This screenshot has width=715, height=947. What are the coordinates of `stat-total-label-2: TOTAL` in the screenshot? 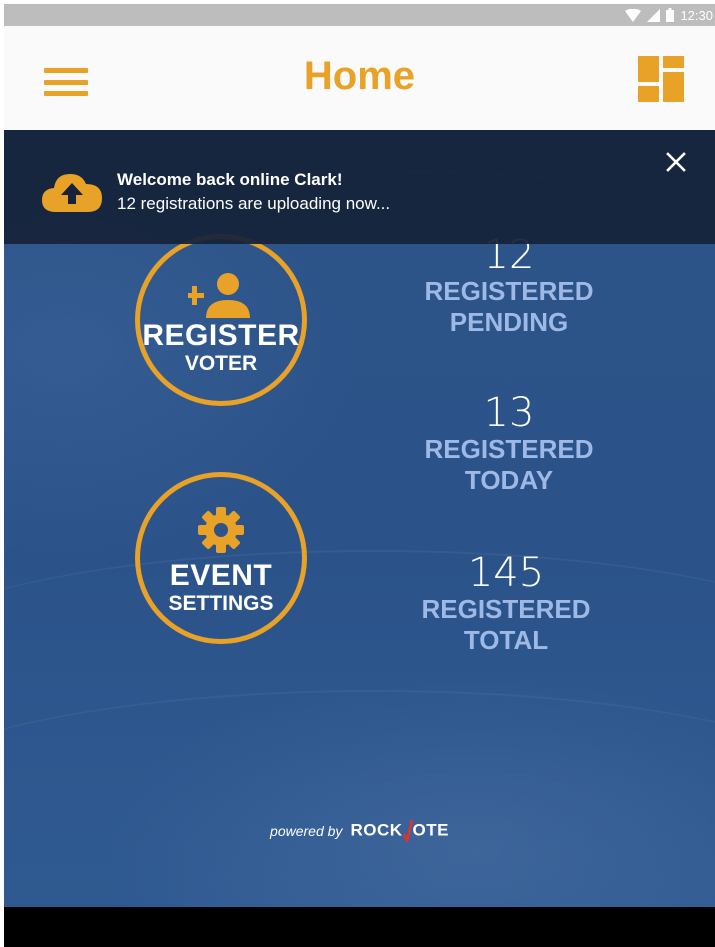 It's located at (506, 640).